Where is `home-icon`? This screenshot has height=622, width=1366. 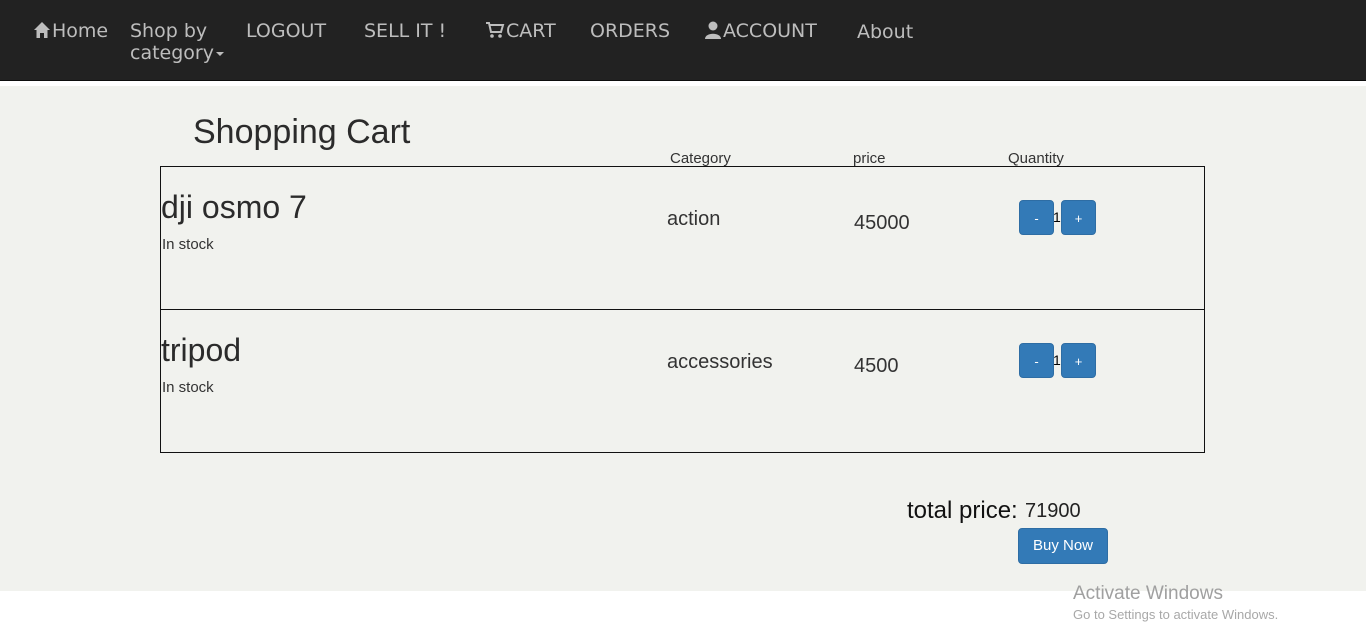 home-icon is located at coordinates (42, 32).